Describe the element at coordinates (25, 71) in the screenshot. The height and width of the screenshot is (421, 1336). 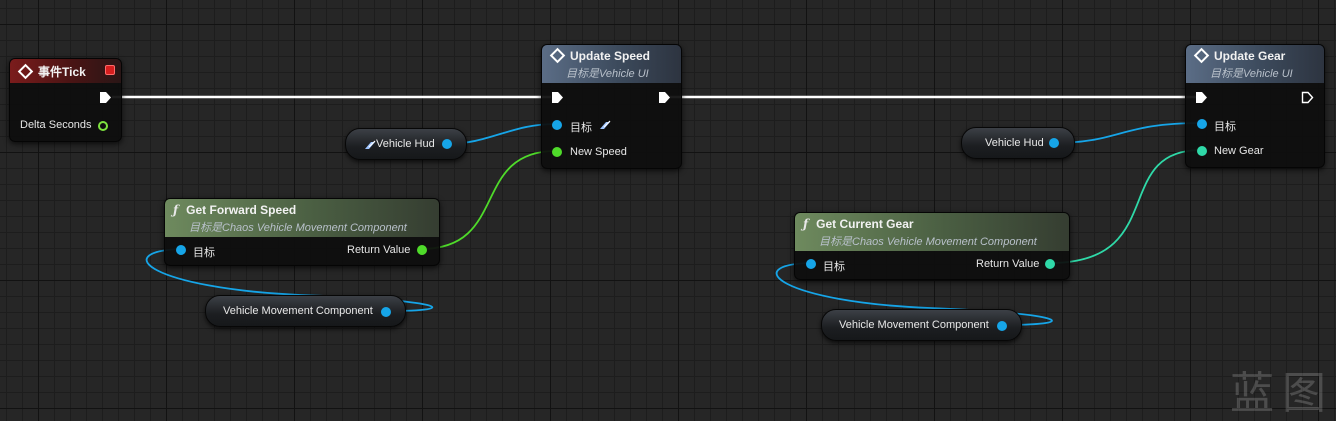
I see `event-diamond-icon` at that location.